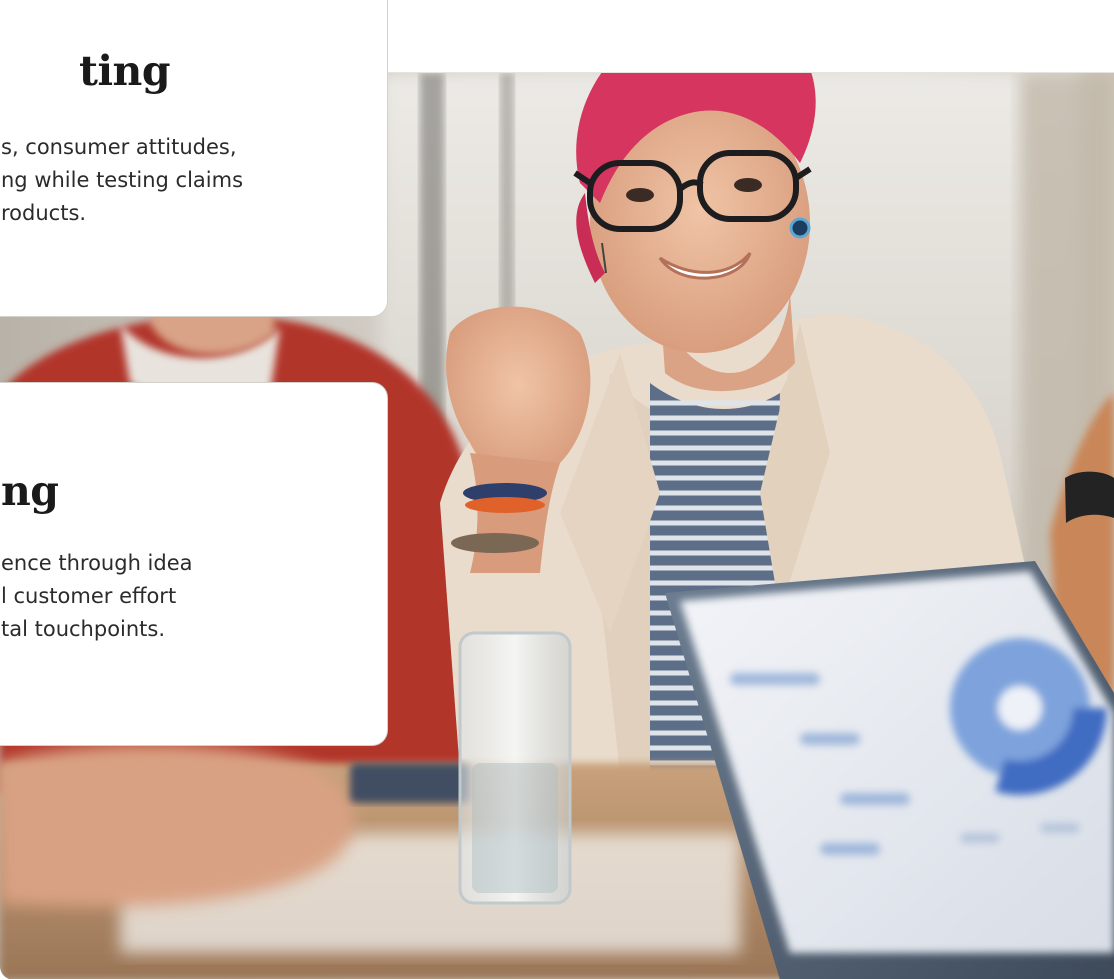  Describe the element at coordinates (97, 563) in the screenshot. I see `service-card-description-line: ence through idea` at that location.